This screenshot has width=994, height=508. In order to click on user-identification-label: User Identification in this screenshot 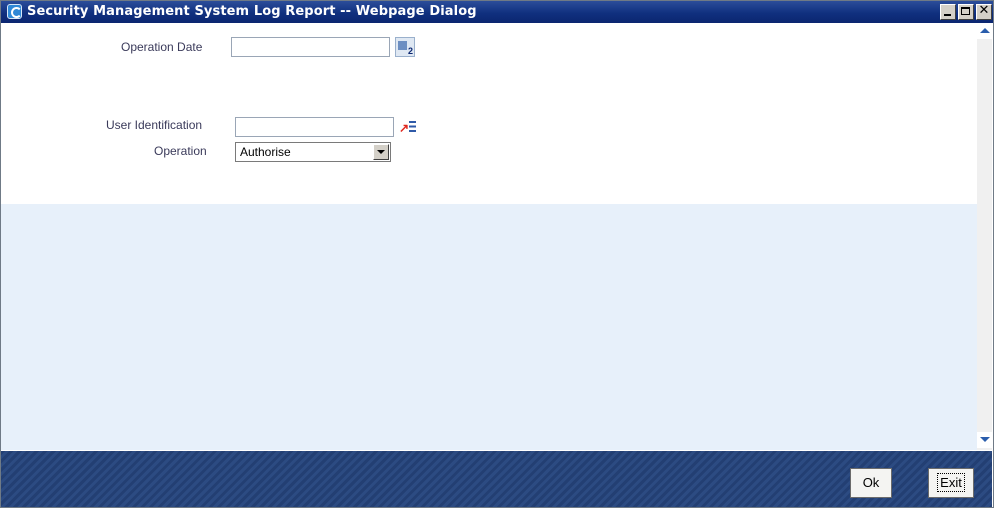, I will do `click(154, 125)`.